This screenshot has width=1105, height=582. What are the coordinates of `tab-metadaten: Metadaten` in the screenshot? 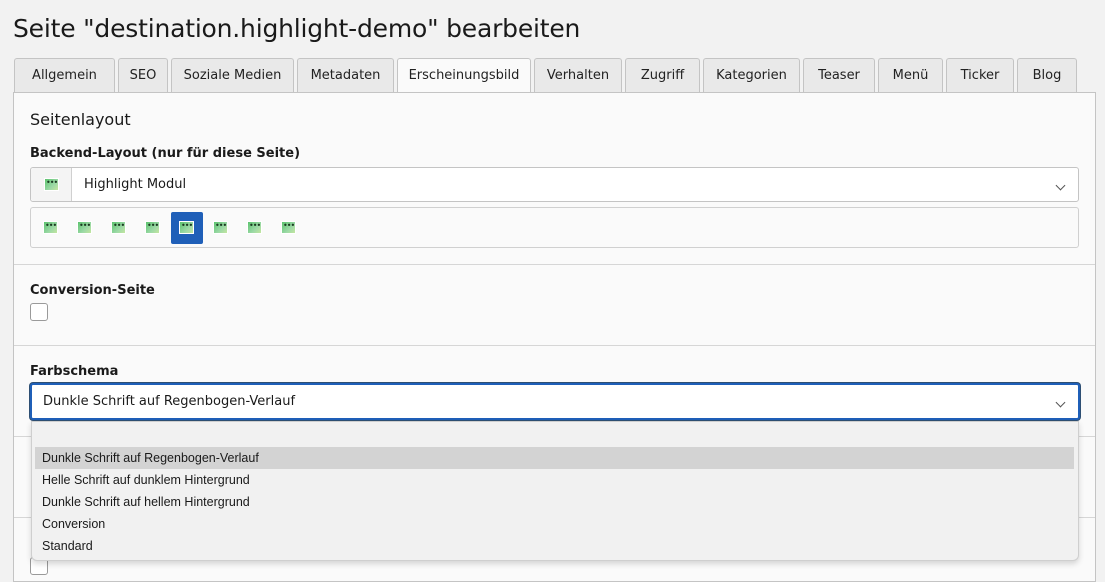 It's located at (345, 75).